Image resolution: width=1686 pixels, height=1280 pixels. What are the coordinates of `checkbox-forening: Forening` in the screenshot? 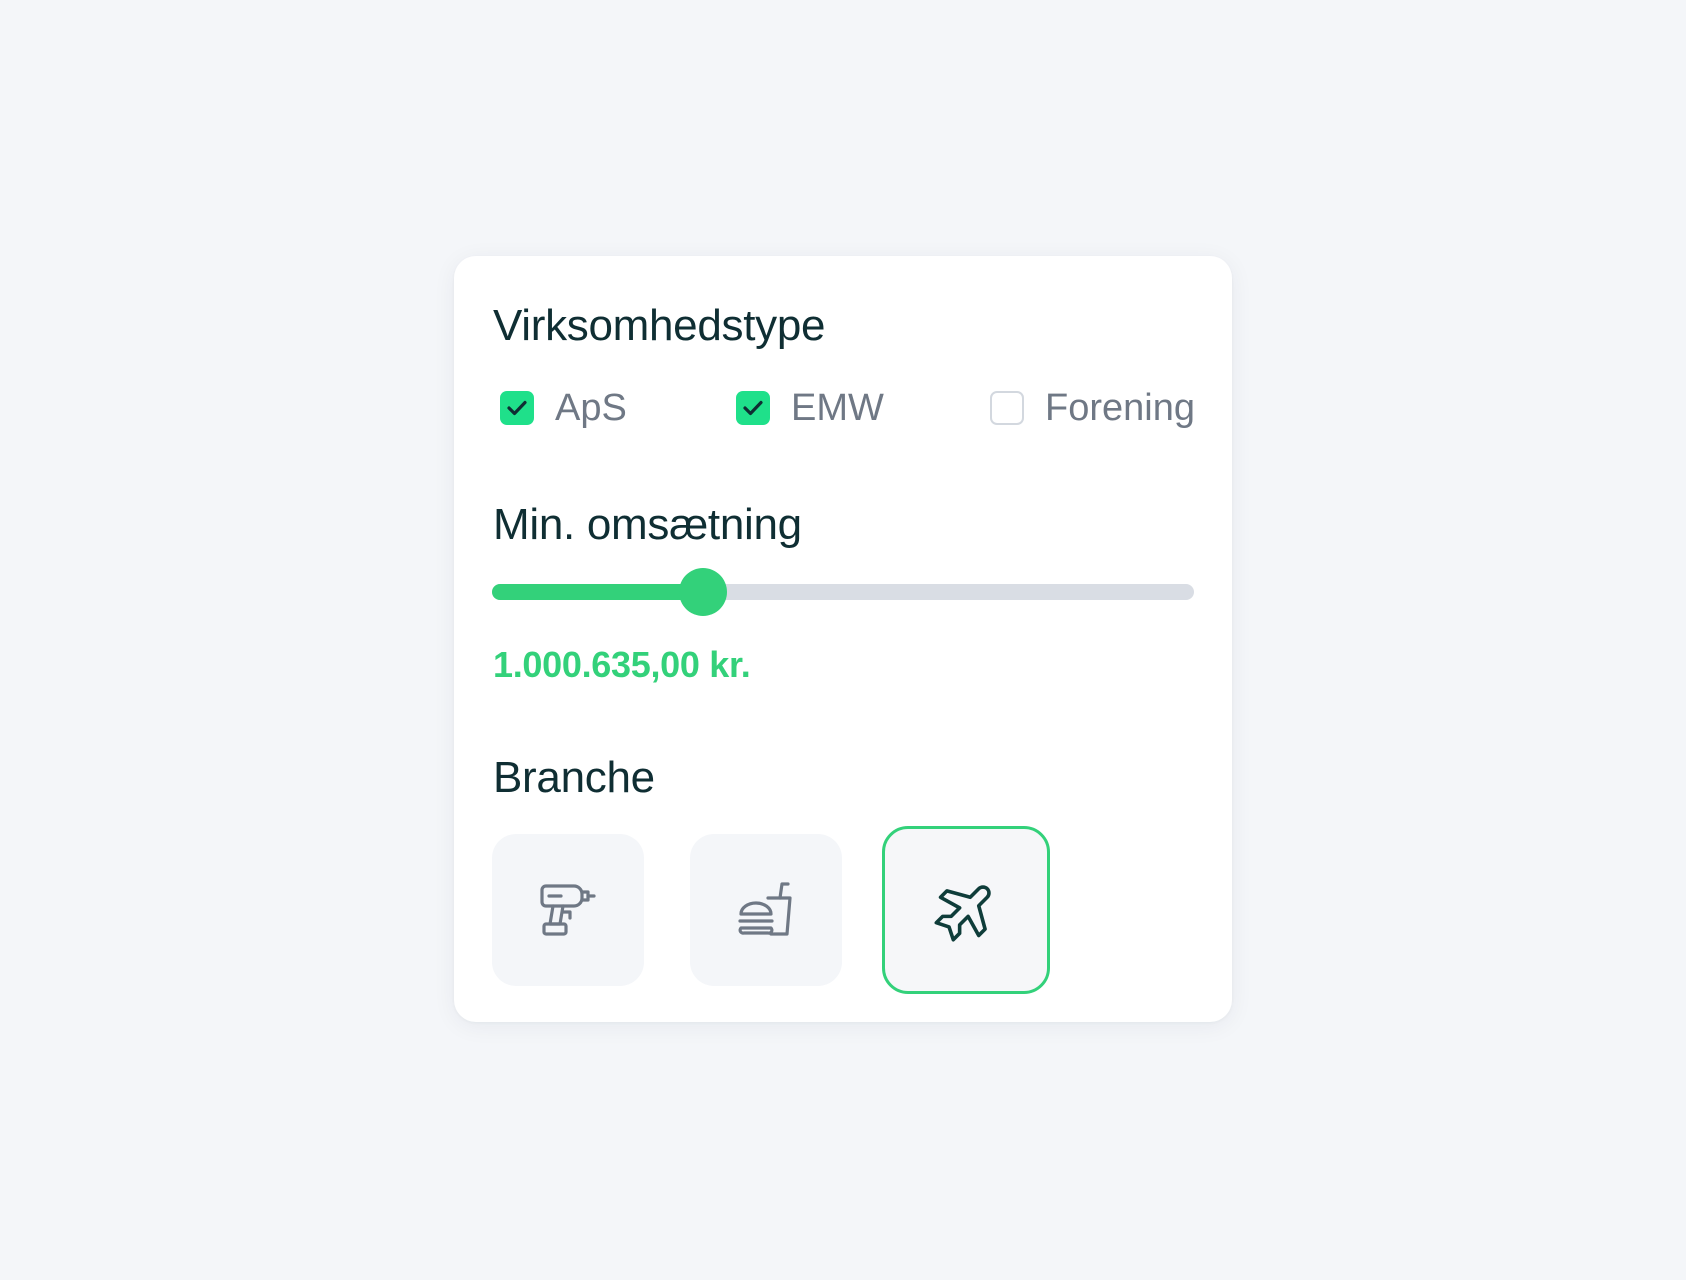 It's located at (1092, 408).